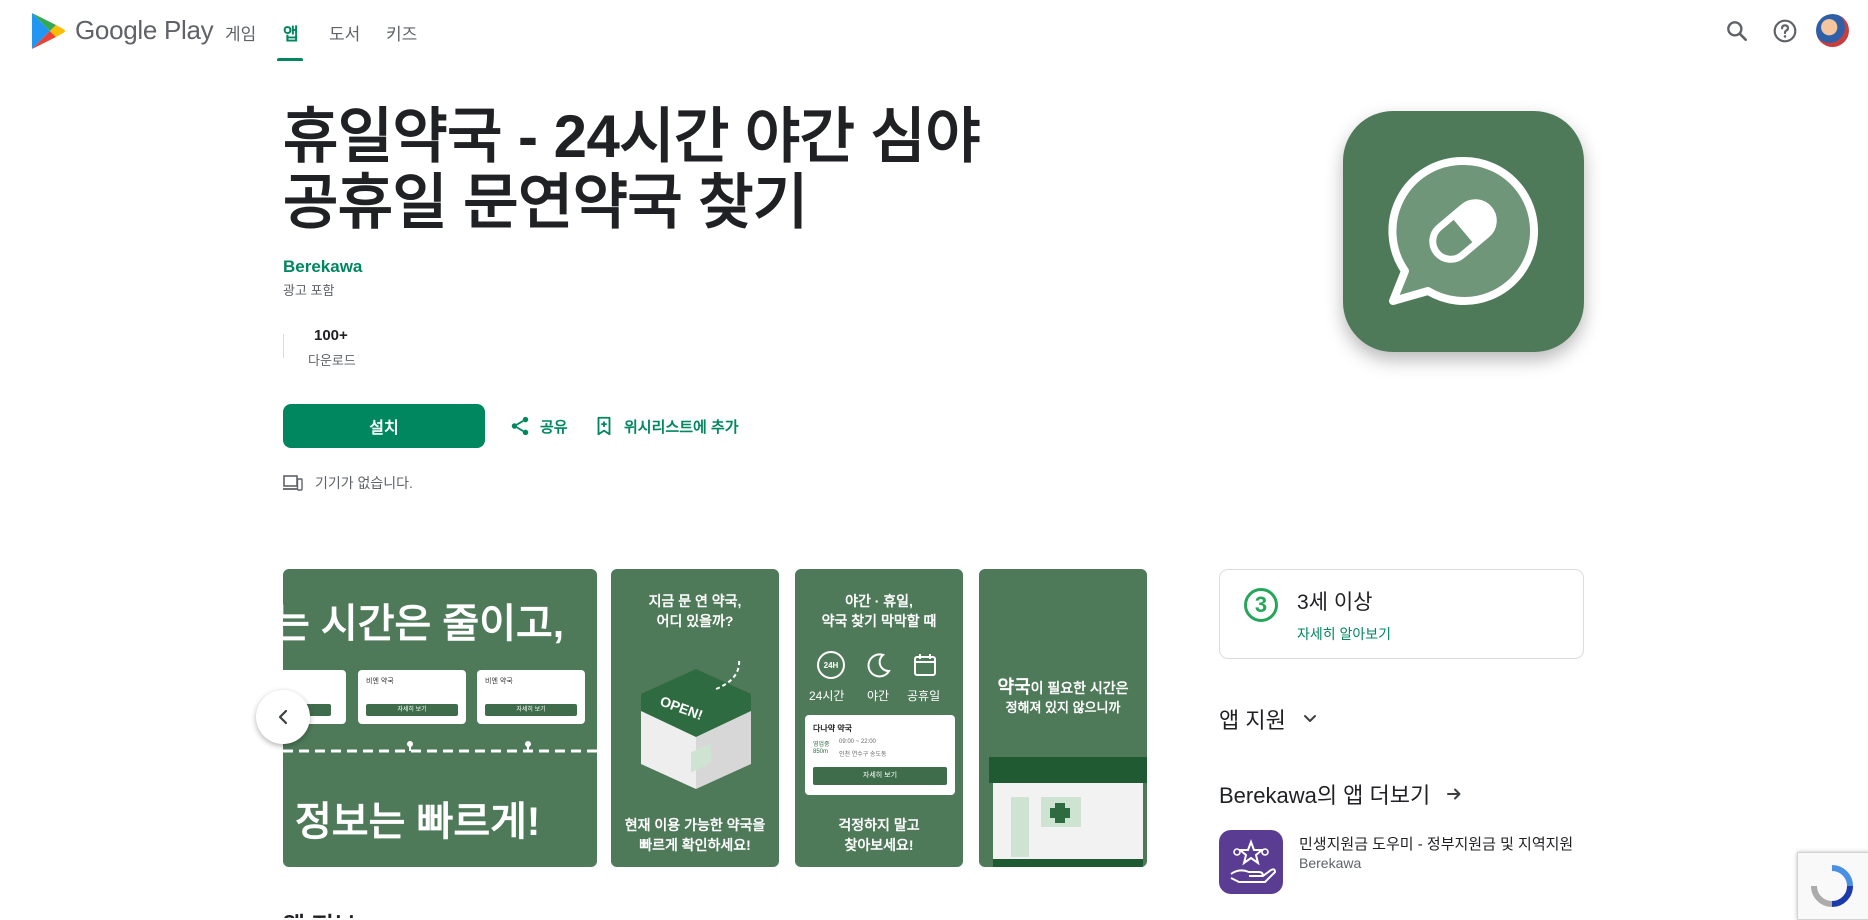  I want to click on shot3-feature-holiday: 공휴일, so click(924, 696).